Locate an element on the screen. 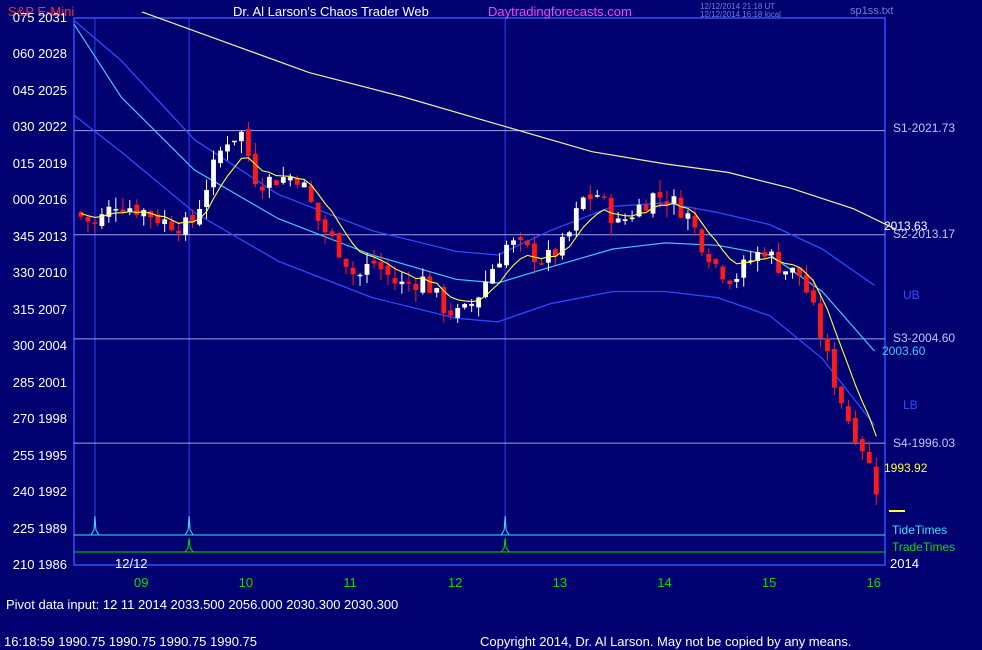  x-tick-label: 12 is located at coordinates (455, 582).